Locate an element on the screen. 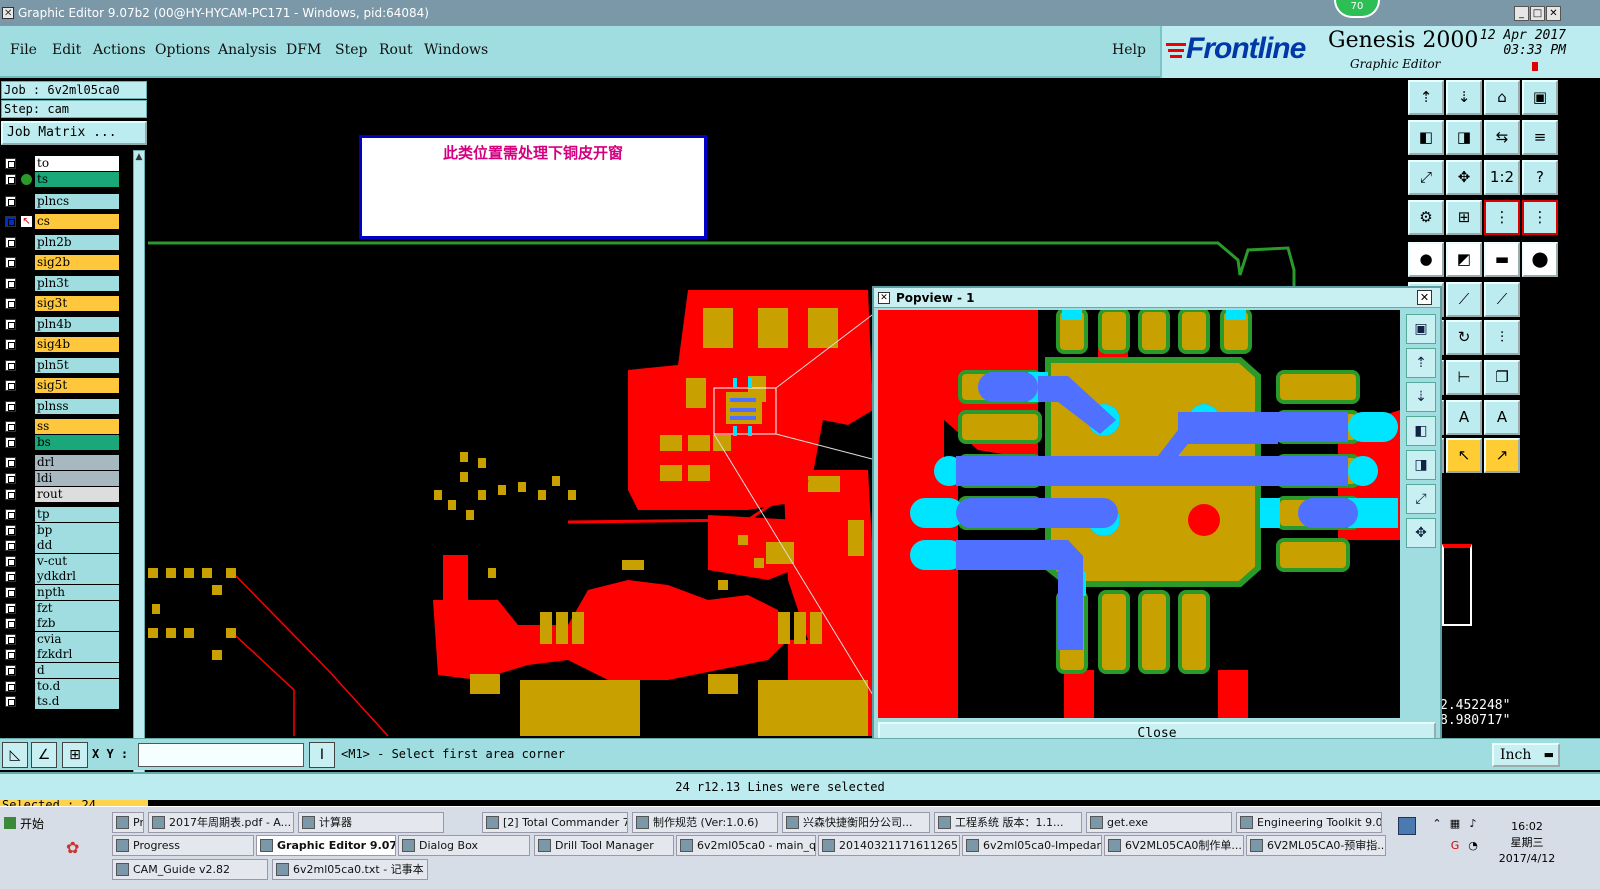 The height and width of the screenshot is (889, 1600). layer-row-v-cut: v-cut is located at coordinates (60, 561).